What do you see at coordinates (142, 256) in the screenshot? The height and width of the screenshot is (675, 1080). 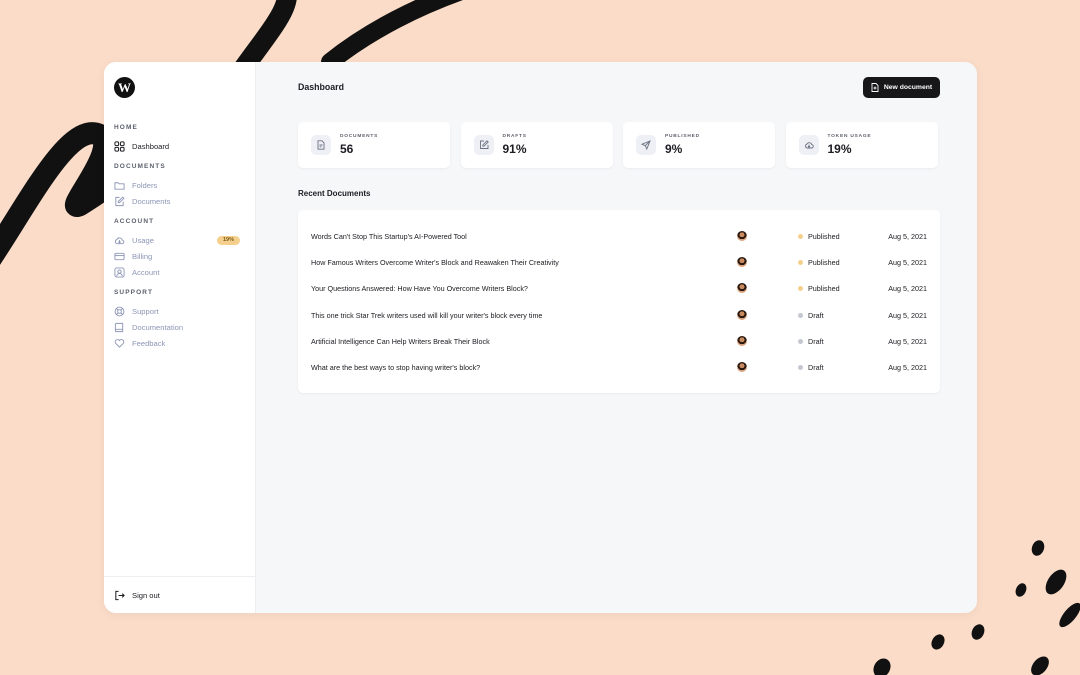 I see `sidebar-item-label: Billing` at bounding box center [142, 256].